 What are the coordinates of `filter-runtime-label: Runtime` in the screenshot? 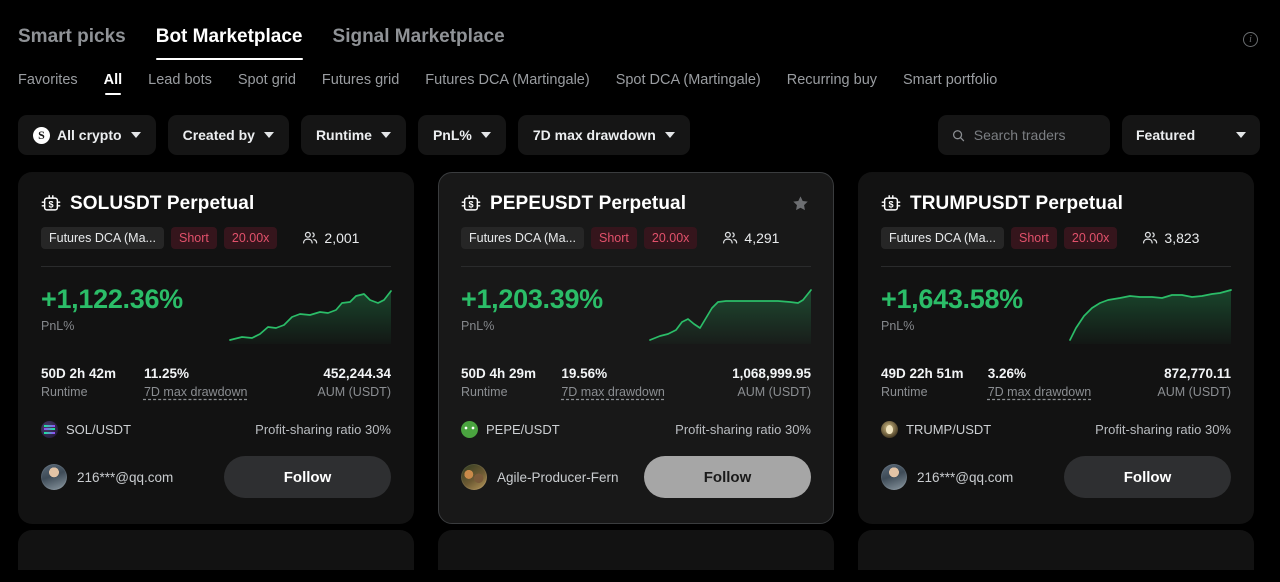 It's located at (343, 135).